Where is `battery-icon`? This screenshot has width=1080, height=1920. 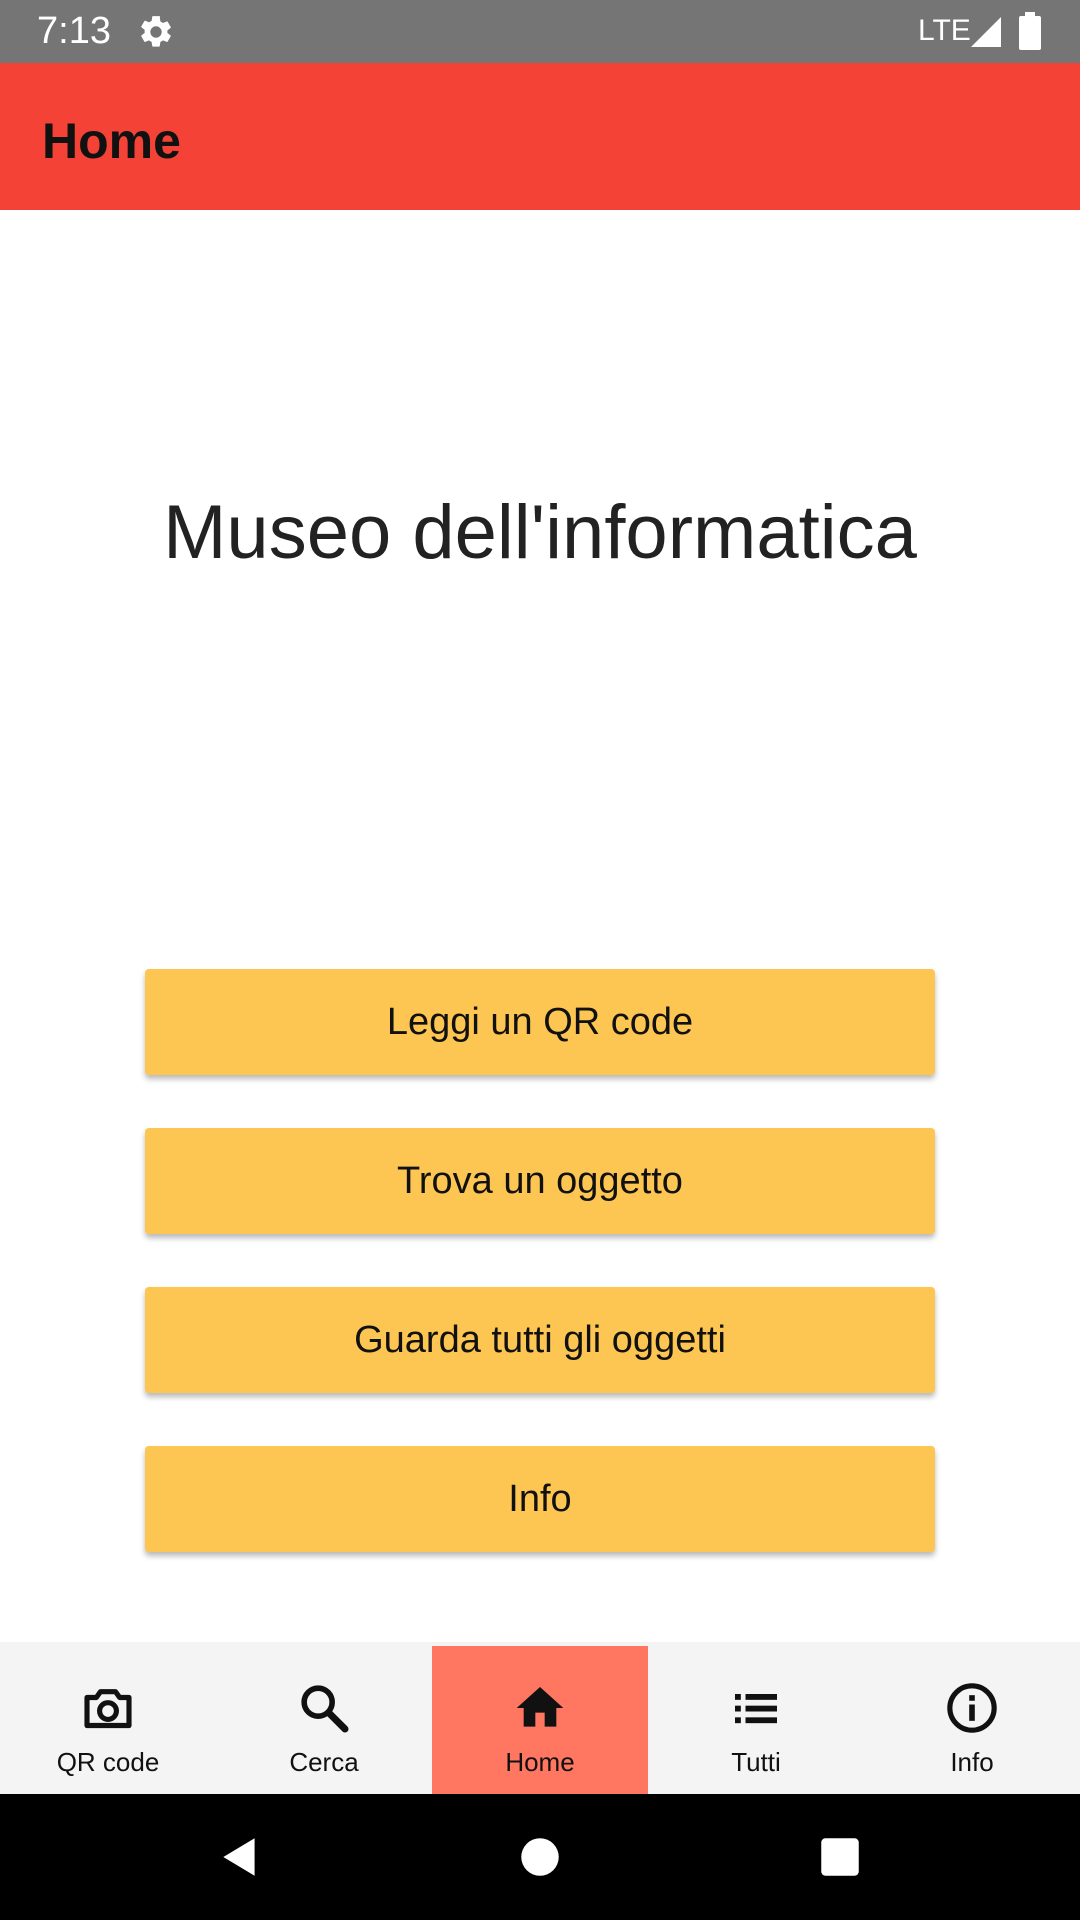
battery-icon is located at coordinates (1030, 31).